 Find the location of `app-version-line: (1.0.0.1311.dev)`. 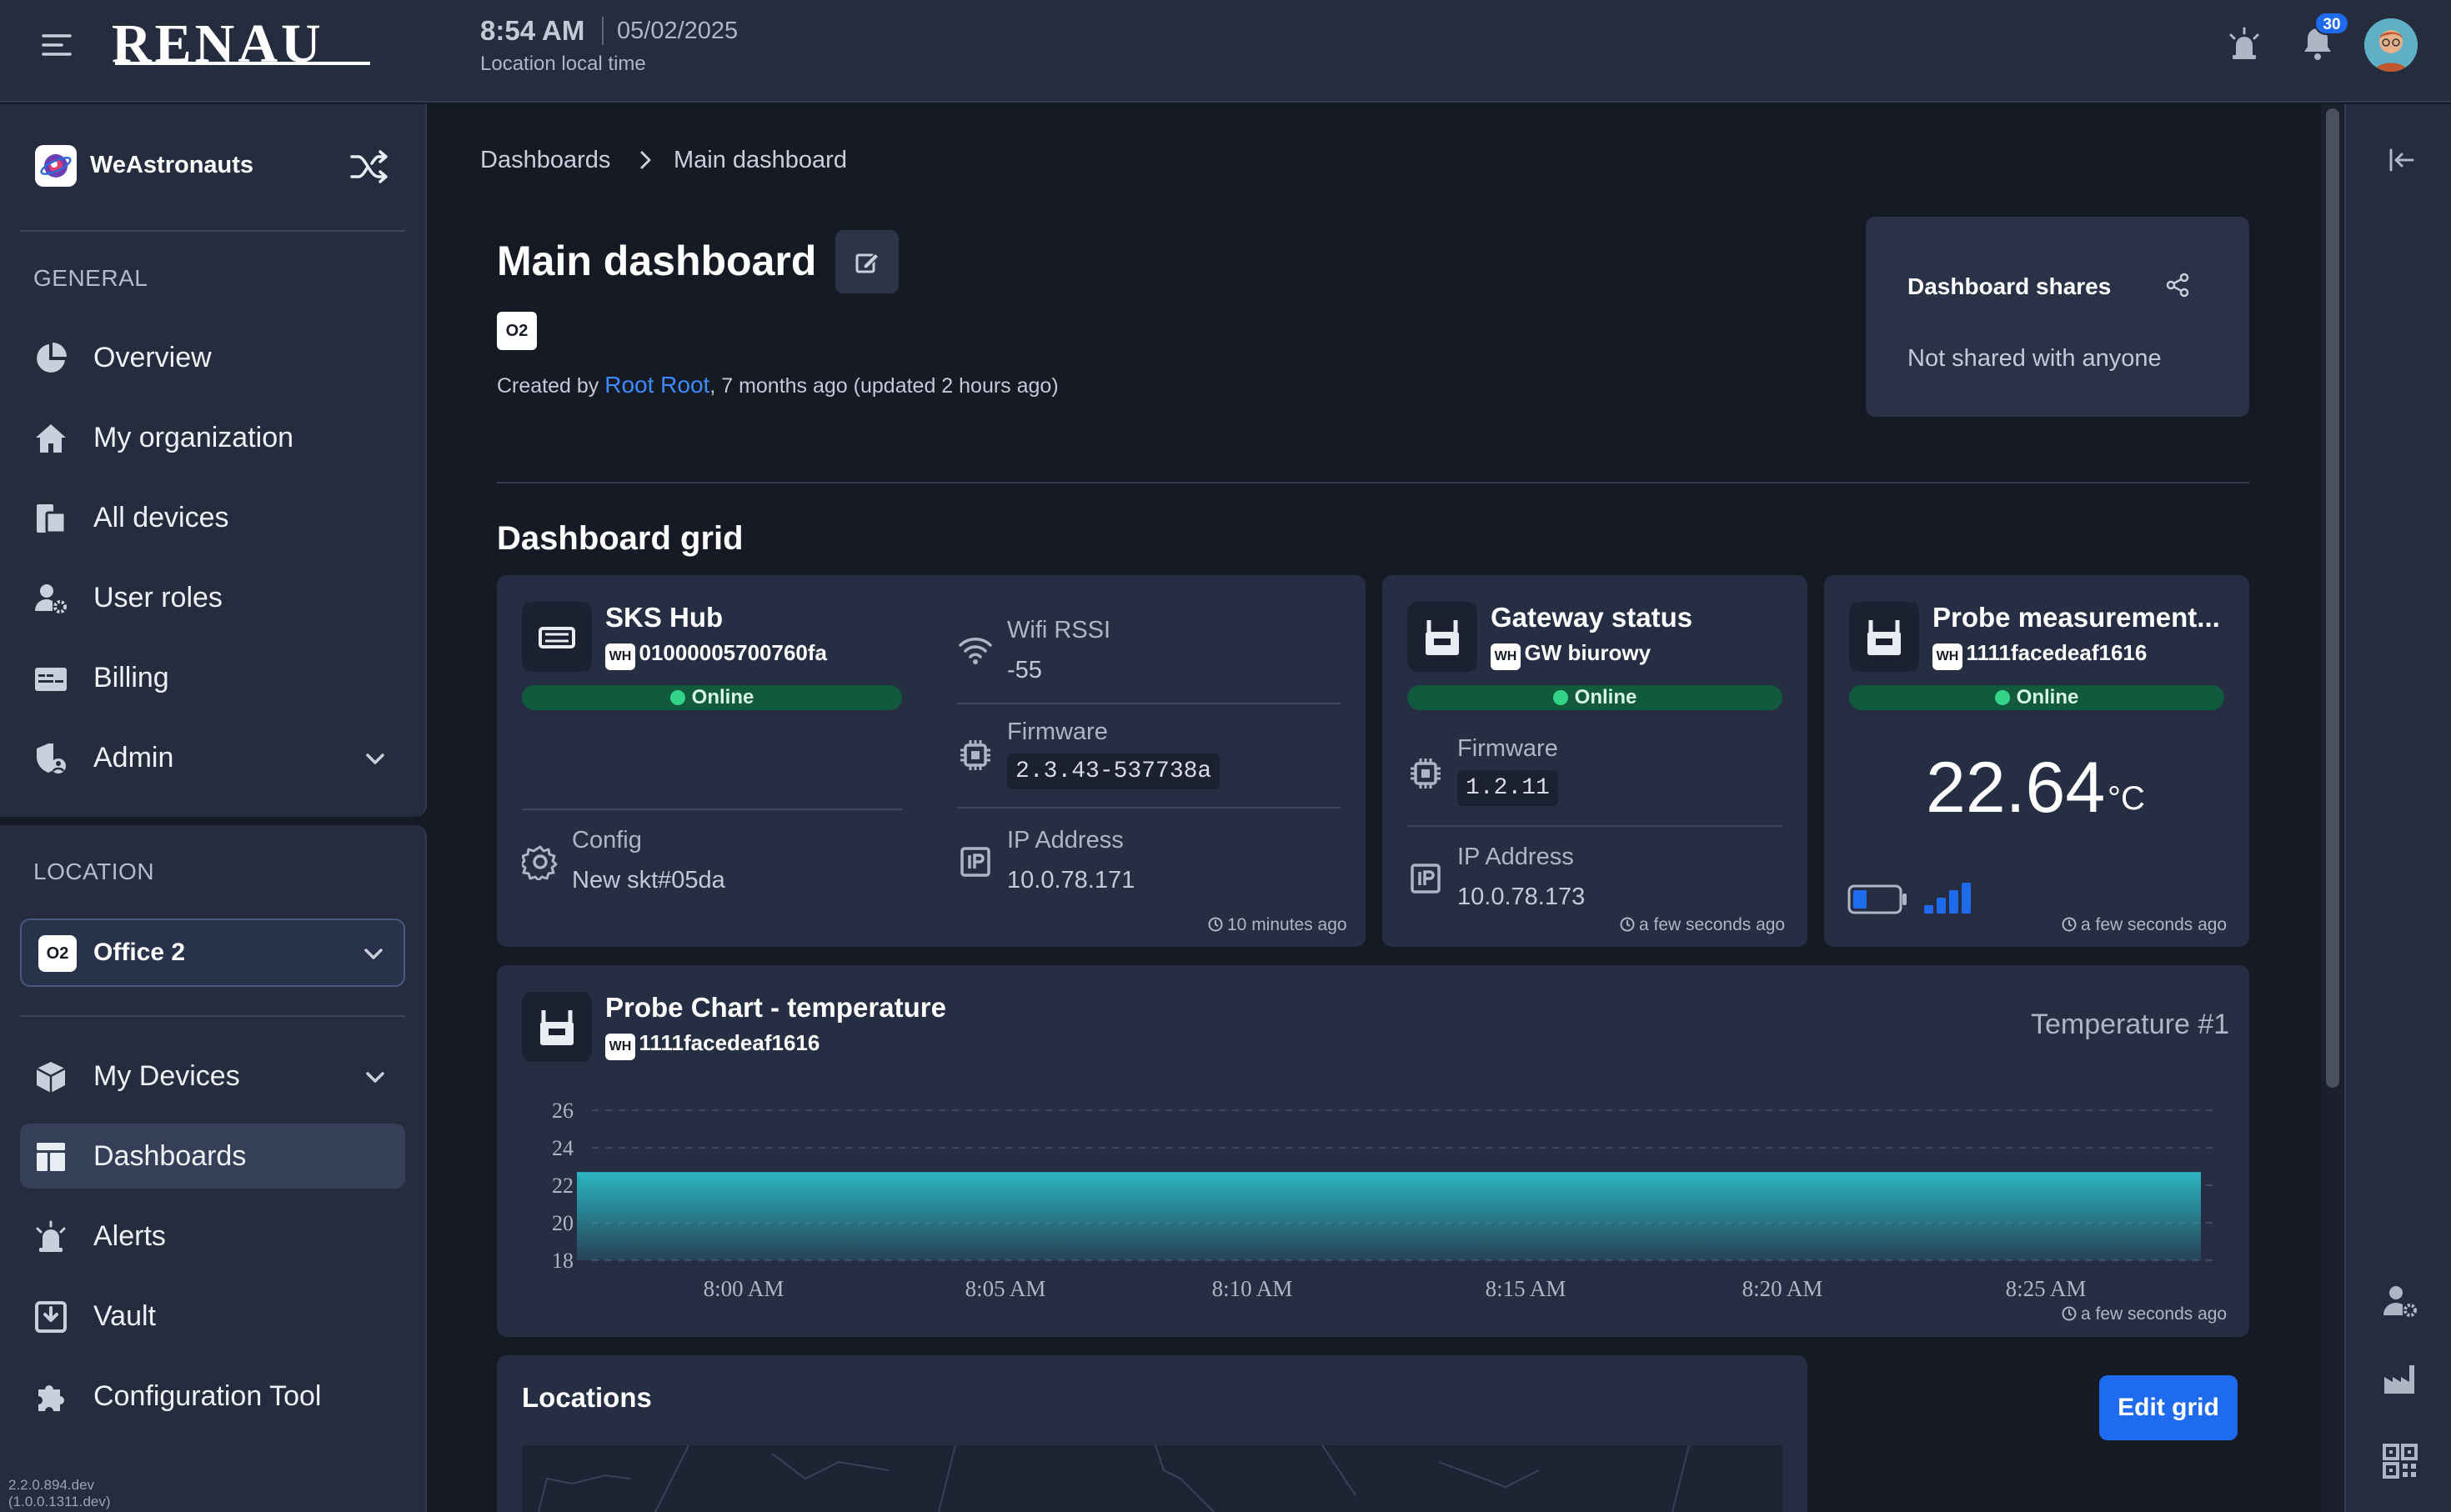

app-version-line: (1.0.0.1311.dev) is located at coordinates (60, 1502).